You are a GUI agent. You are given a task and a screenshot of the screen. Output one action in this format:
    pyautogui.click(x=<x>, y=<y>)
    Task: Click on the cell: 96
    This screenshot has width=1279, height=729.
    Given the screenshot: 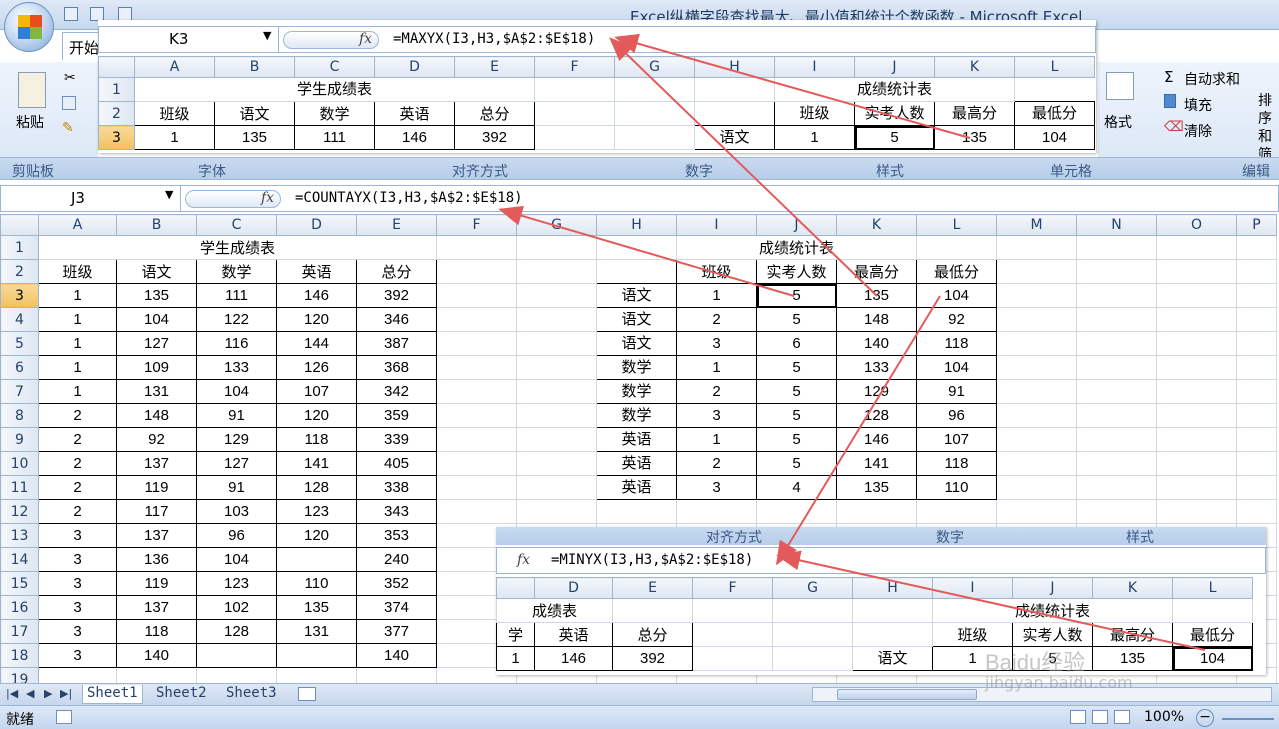 What is the action you would take?
    pyautogui.click(x=956, y=415)
    